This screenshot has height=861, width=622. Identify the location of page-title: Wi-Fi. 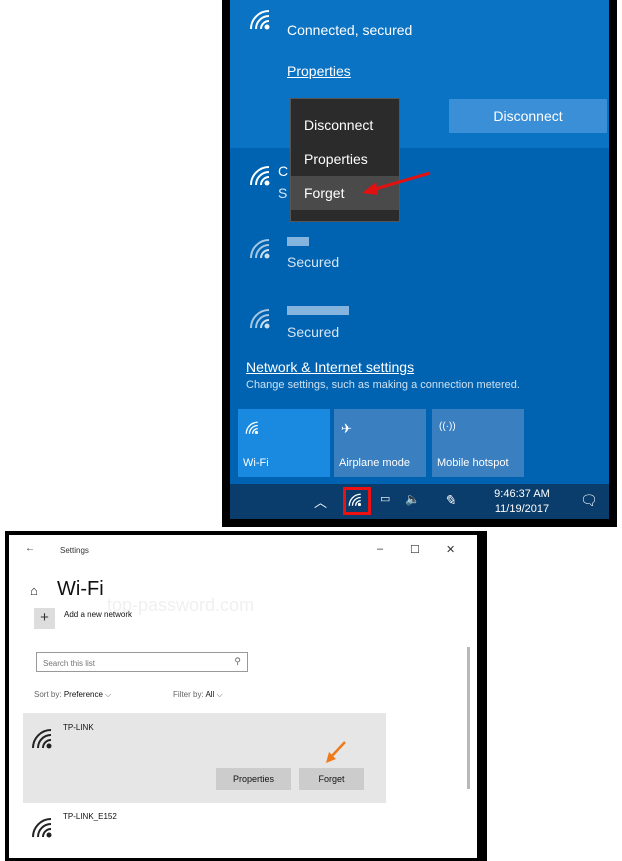
(80, 589).